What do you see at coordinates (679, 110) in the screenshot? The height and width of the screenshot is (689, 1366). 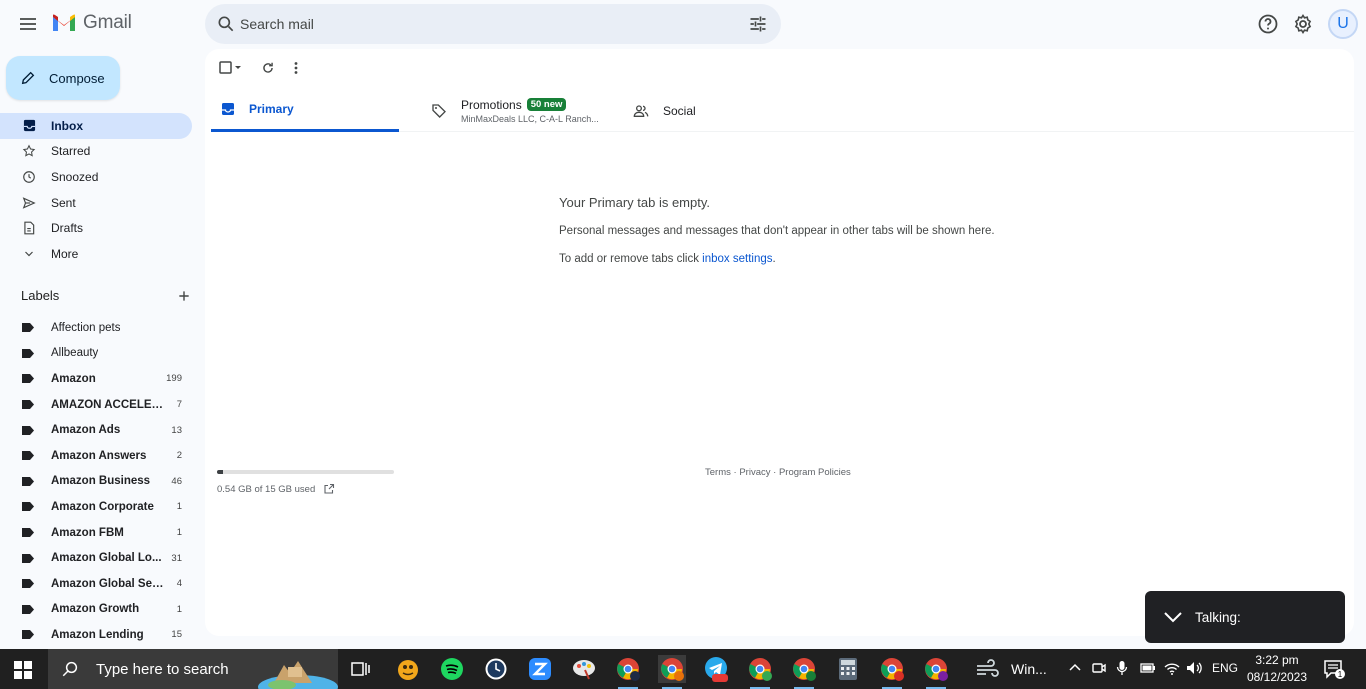 I see `tab-label: Social` at bounding box center [679, 110].